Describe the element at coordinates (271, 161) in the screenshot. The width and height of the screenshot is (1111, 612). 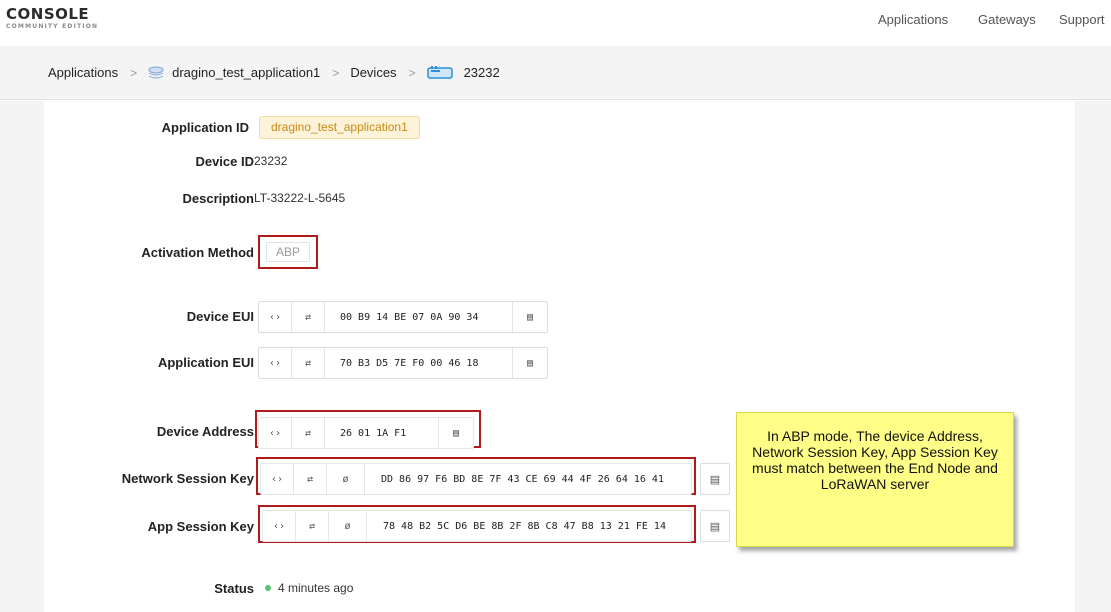
I see `device-id-value: 23232` at that location.